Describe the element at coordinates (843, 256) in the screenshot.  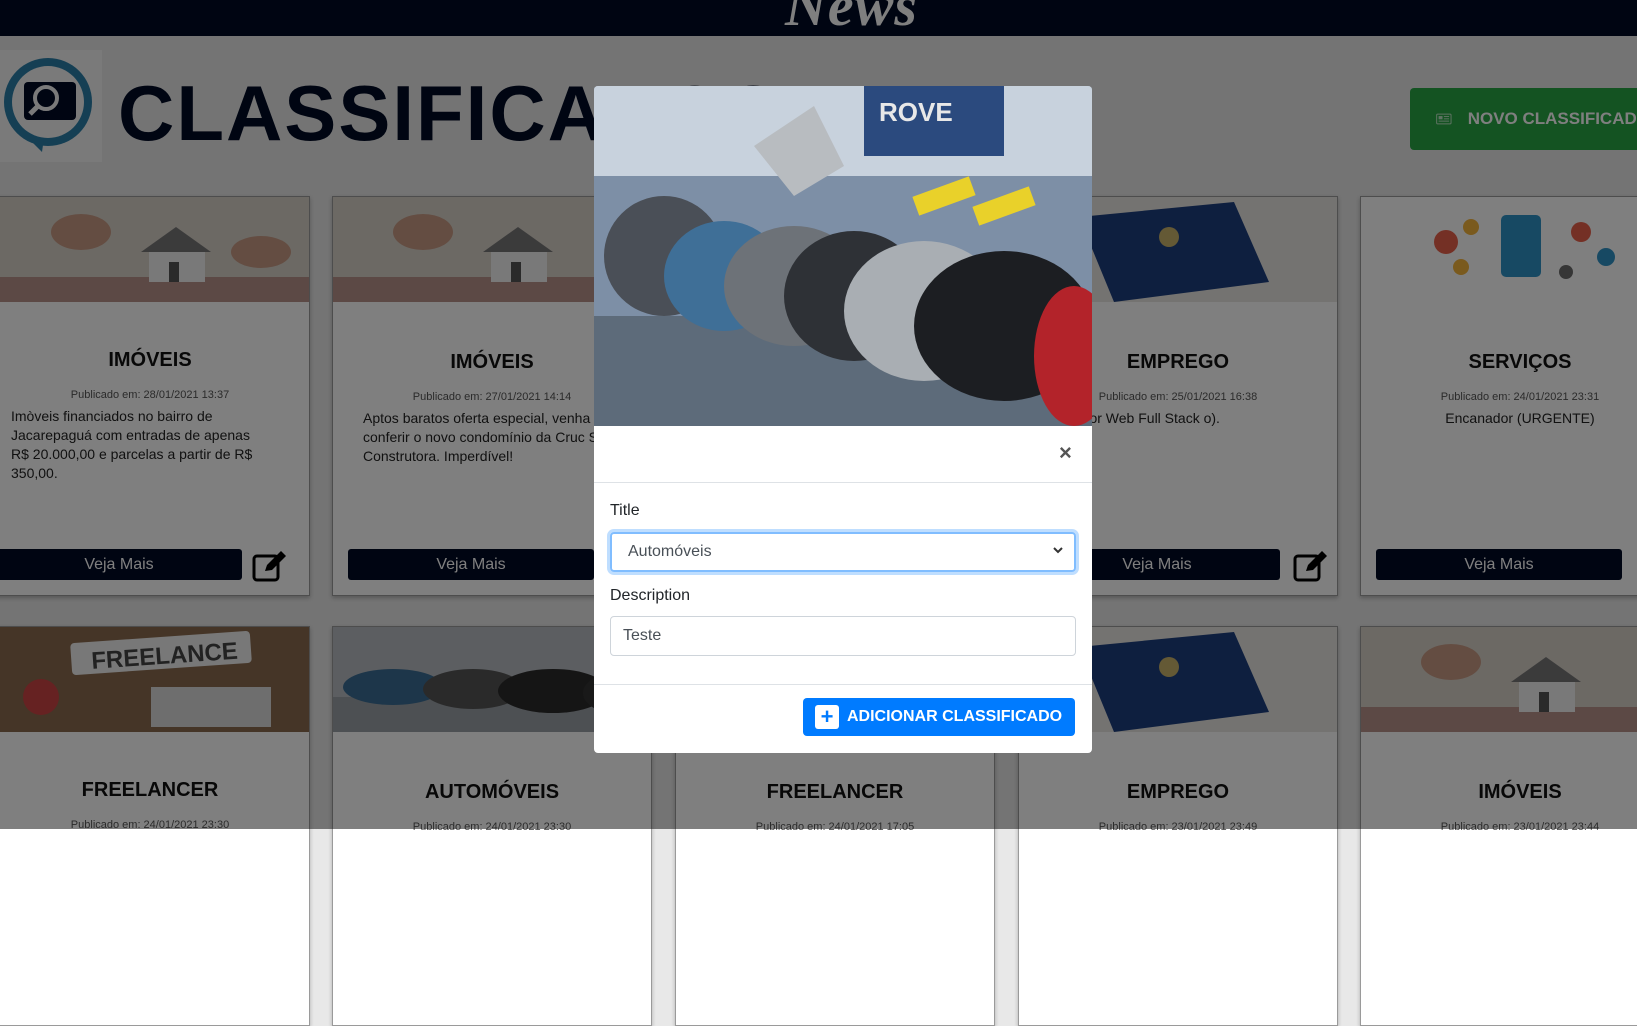
I see `cars-showroom-hero-image: ROVE` at that location.